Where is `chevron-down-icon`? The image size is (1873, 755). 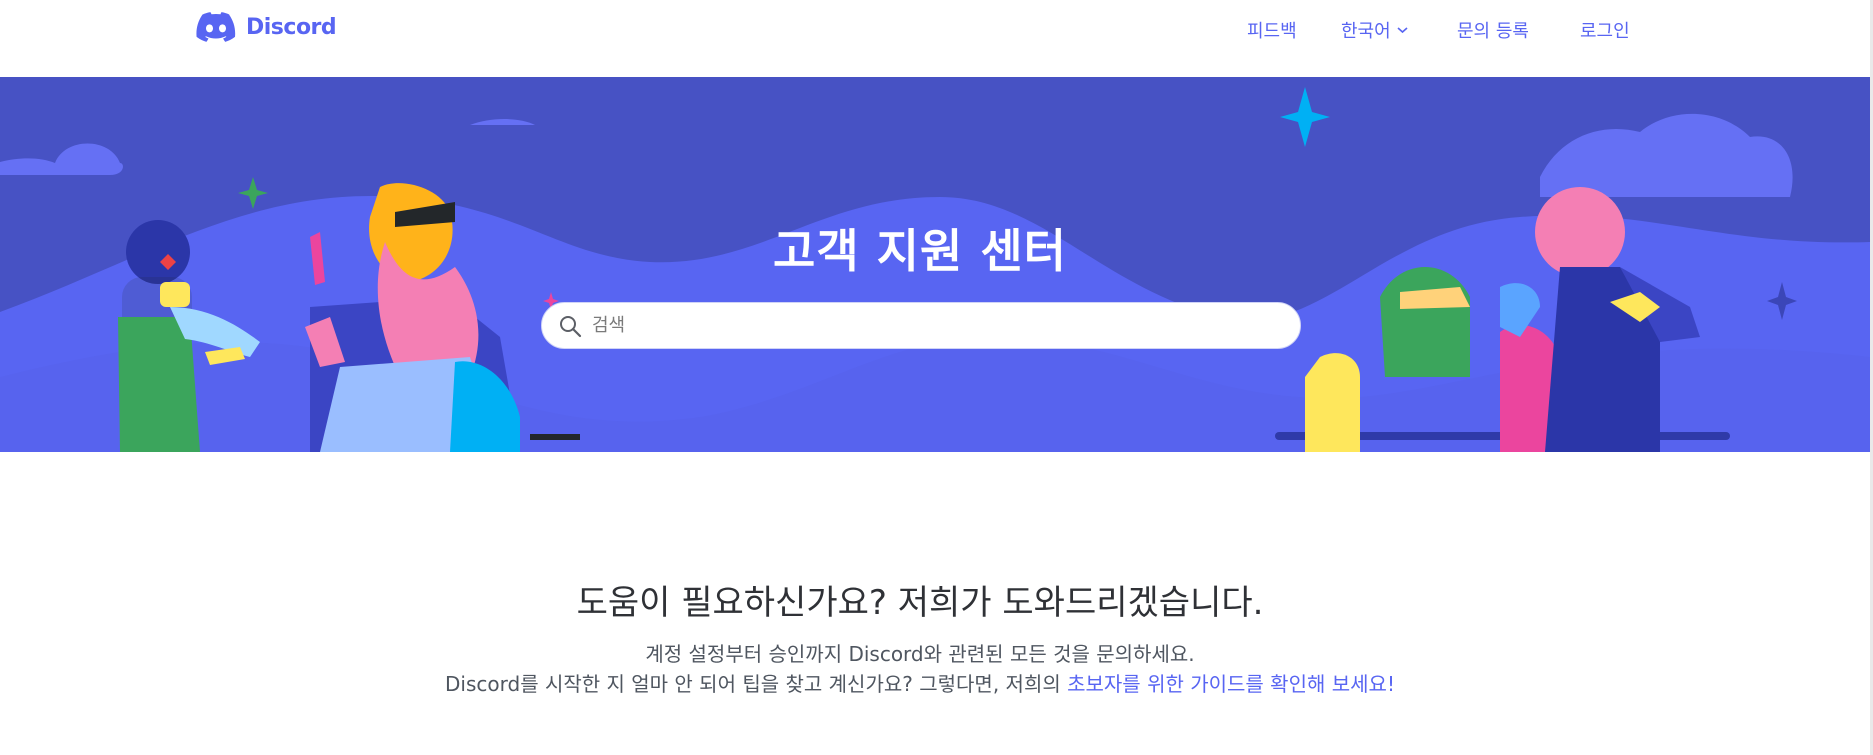 chevron-down-icon is located at coordinates (1402, 30).